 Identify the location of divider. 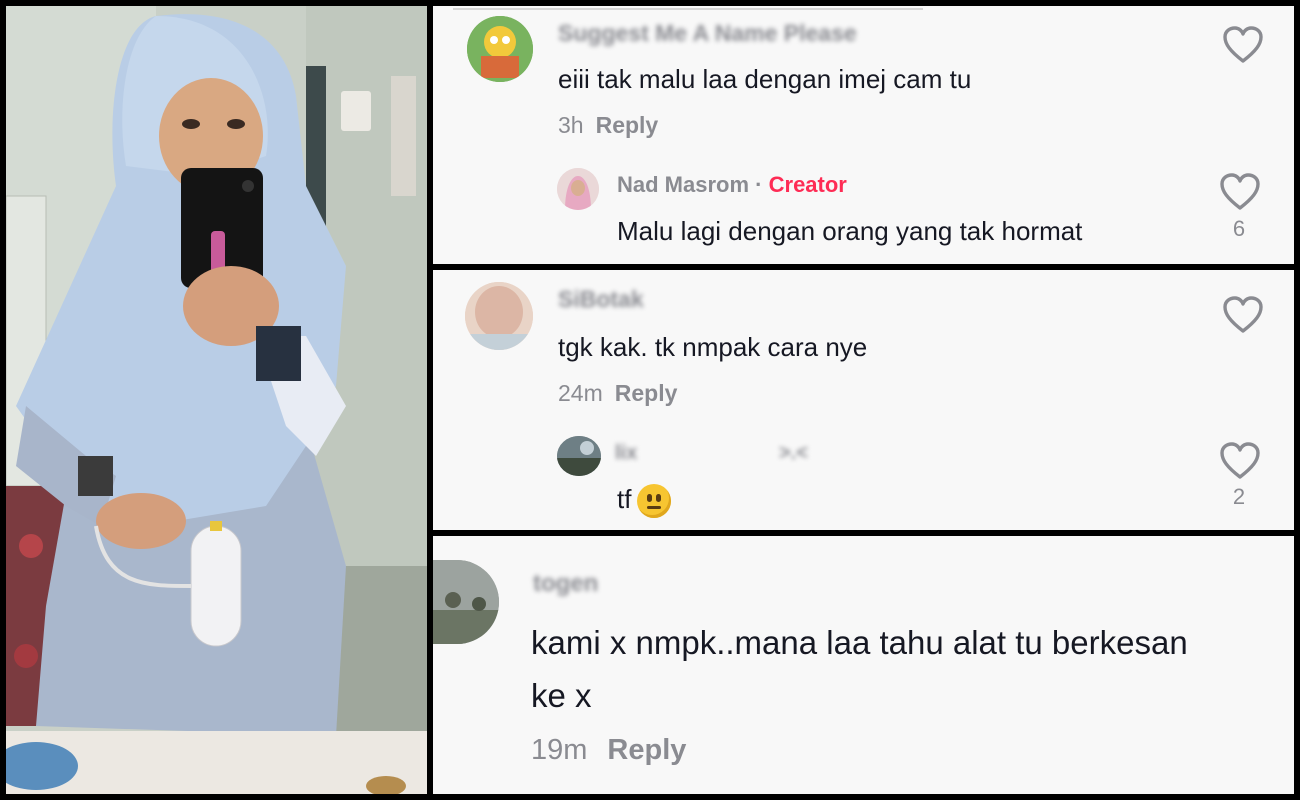
(688, 9).